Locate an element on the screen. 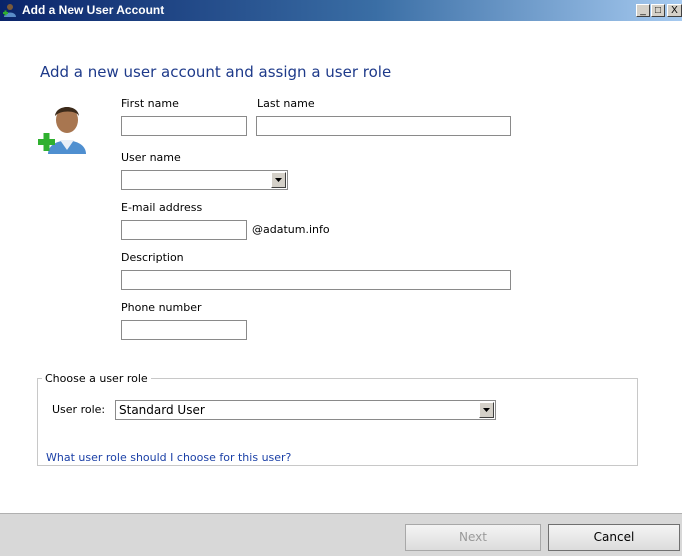  user-name-label: User name is located at coordinates (151, 157).